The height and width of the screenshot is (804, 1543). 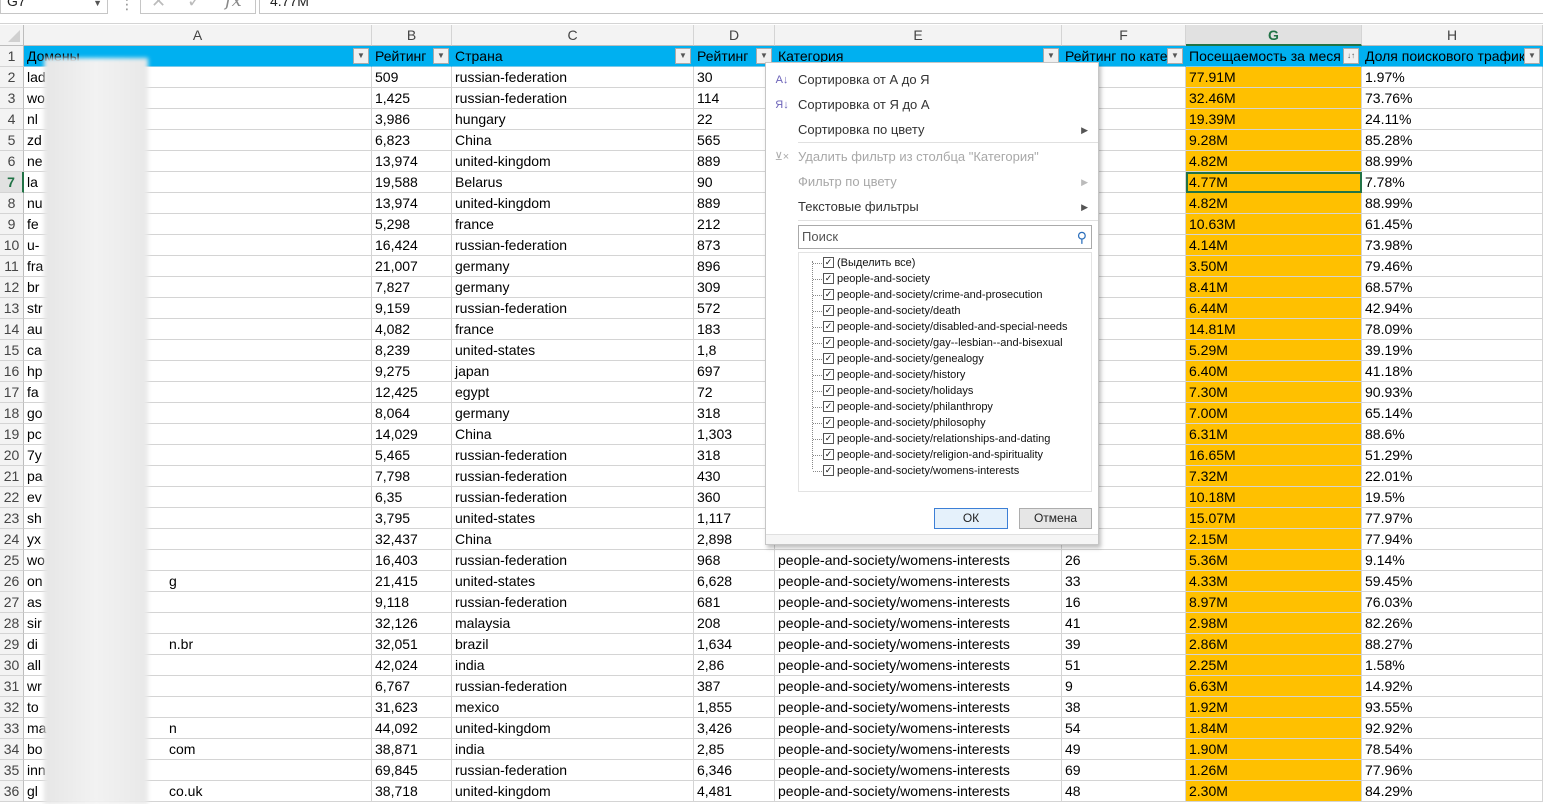 What do you see at coordinates (412, 623) in the screenshot?
I see `cell-b: 32,126` at bounding box center [412, 623].